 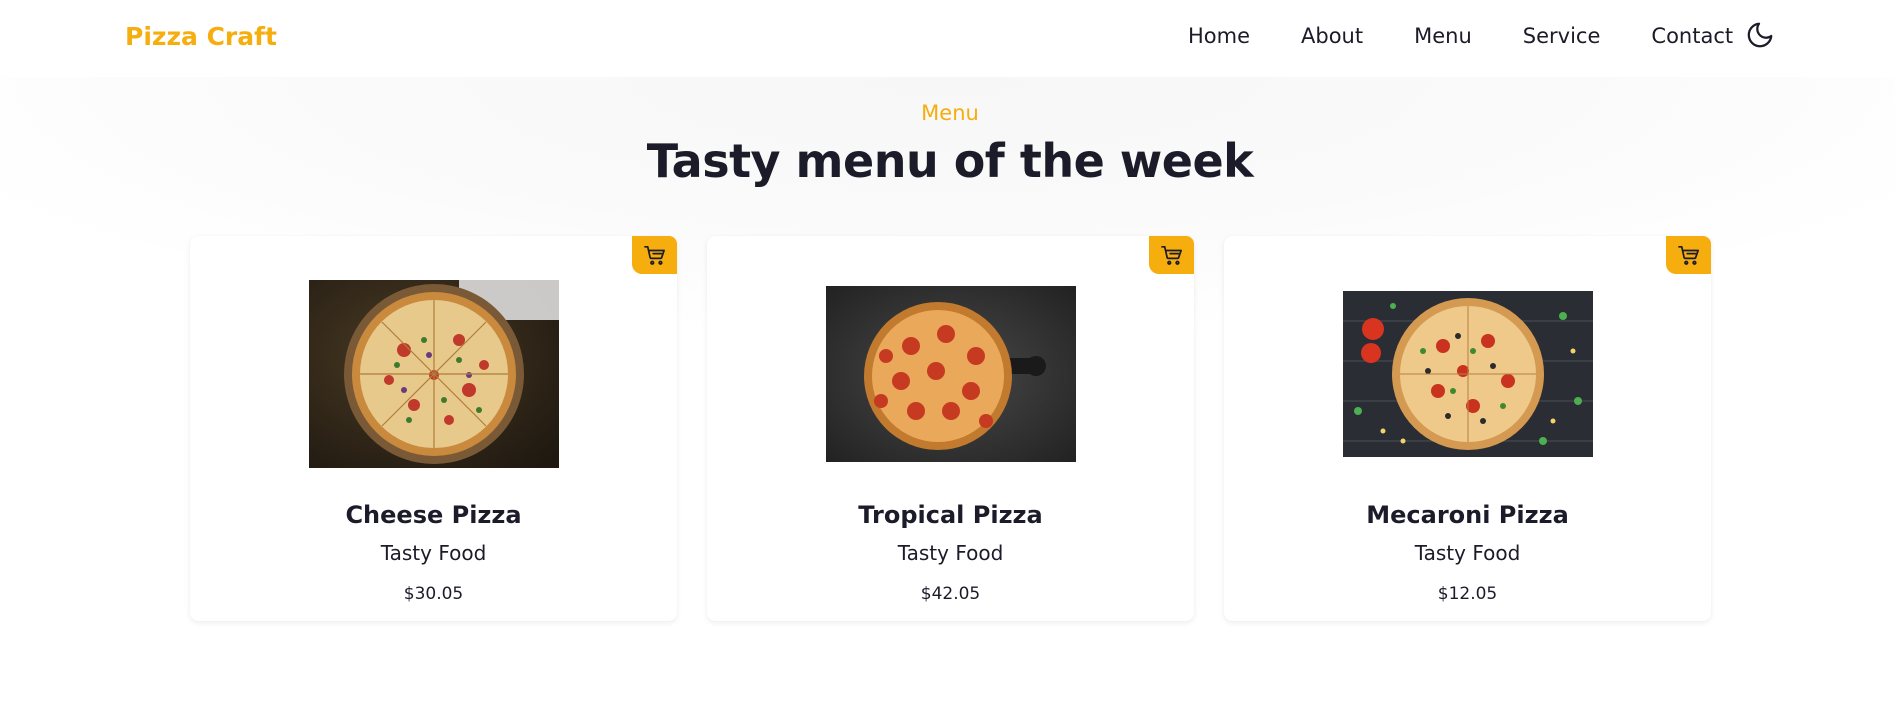 I want to click on nav-link-home: Home, so click(x=1219, y=36).